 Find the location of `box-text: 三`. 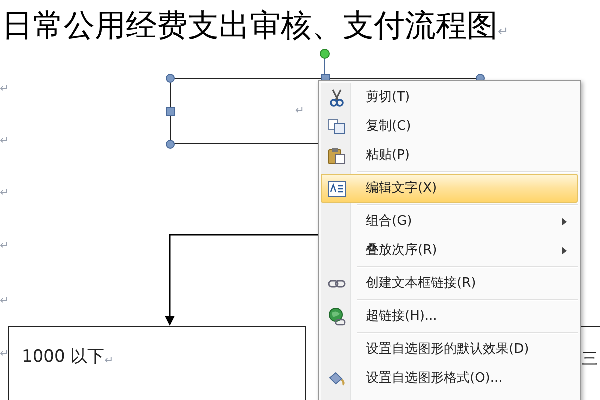

box-text: 三 is located at coordinates (590, 358).